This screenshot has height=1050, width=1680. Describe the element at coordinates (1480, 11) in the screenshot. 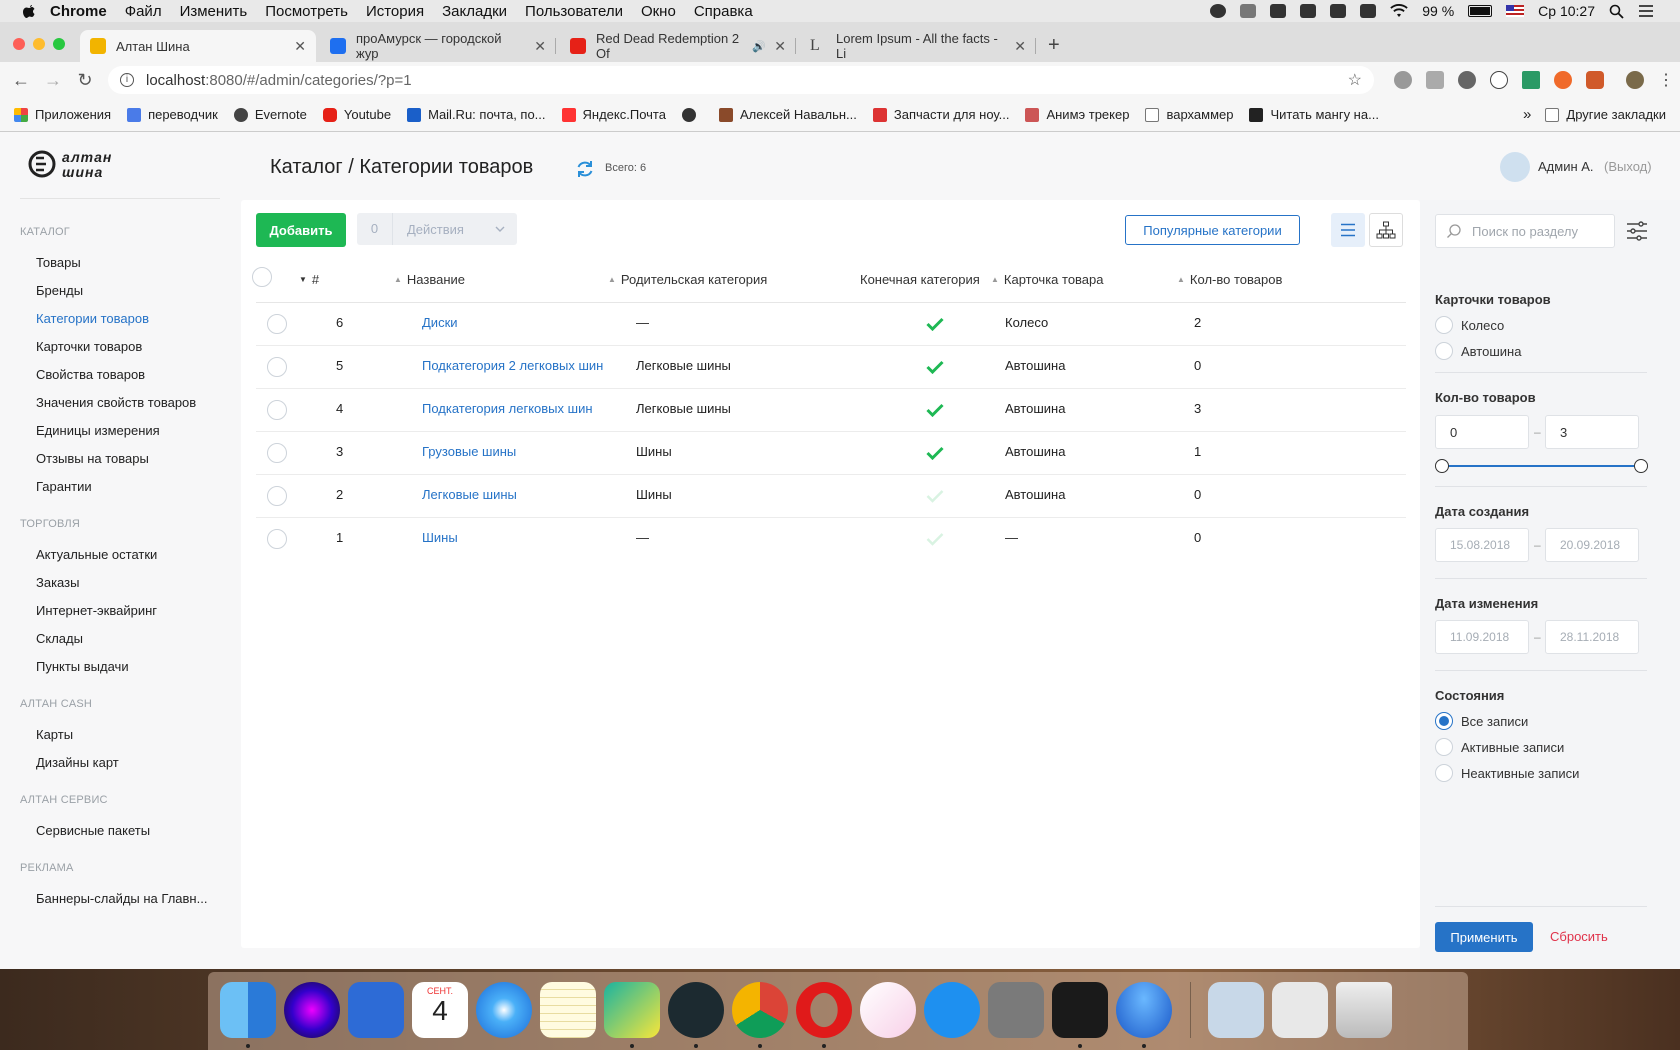

I see `battery-icon` at that location.